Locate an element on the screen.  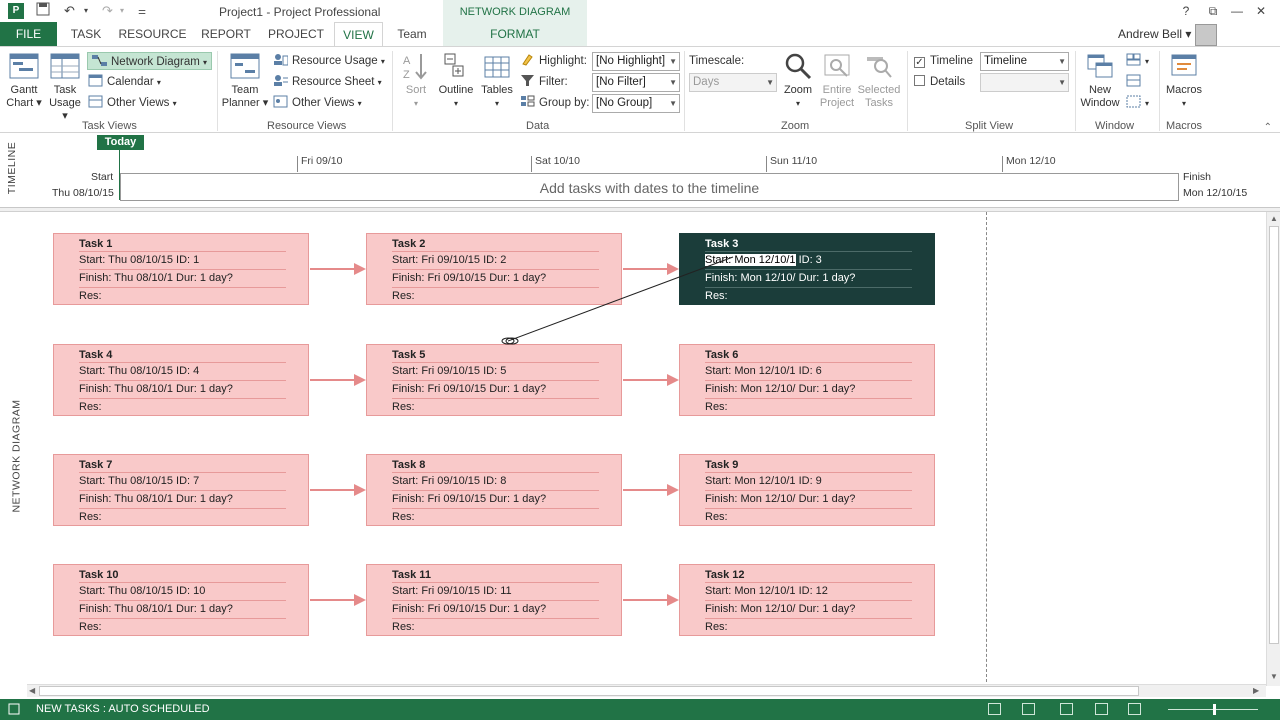
new-tasks-mode: NEW TASKS : AUTO SCHEDULED is located at coordinates (123, 709).